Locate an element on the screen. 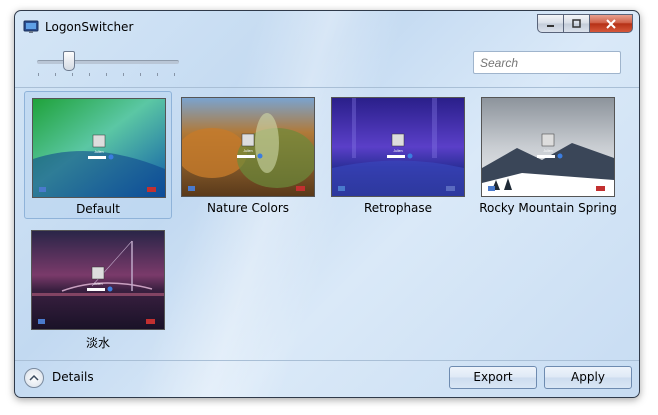 Image resolution: width=658 pixels, height=415 pixels. theme-tile-retrophase: Julien Retrophase is located at coordinates (398, 155).